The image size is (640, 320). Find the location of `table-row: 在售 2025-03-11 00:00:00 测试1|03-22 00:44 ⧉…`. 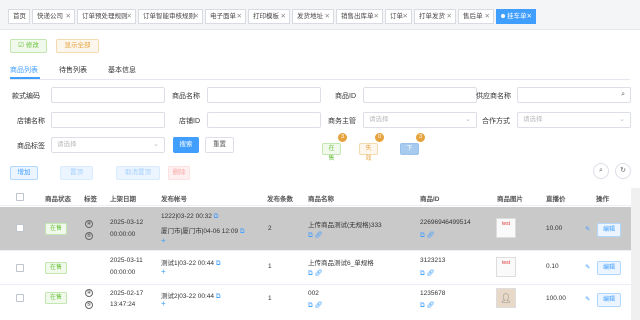

table-row: 在售 2025-03-11 00:00:00 测试1|03-22 00:44 ⧉… is located at coordinates (320, 268).